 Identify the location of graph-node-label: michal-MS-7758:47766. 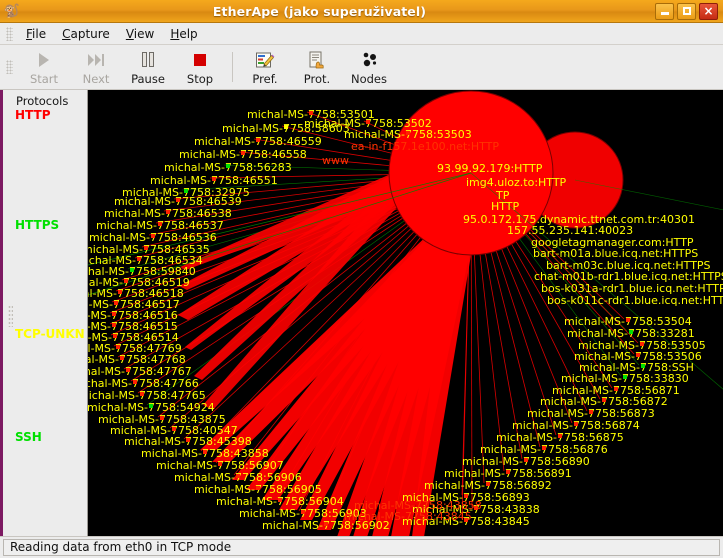
(143, 383).